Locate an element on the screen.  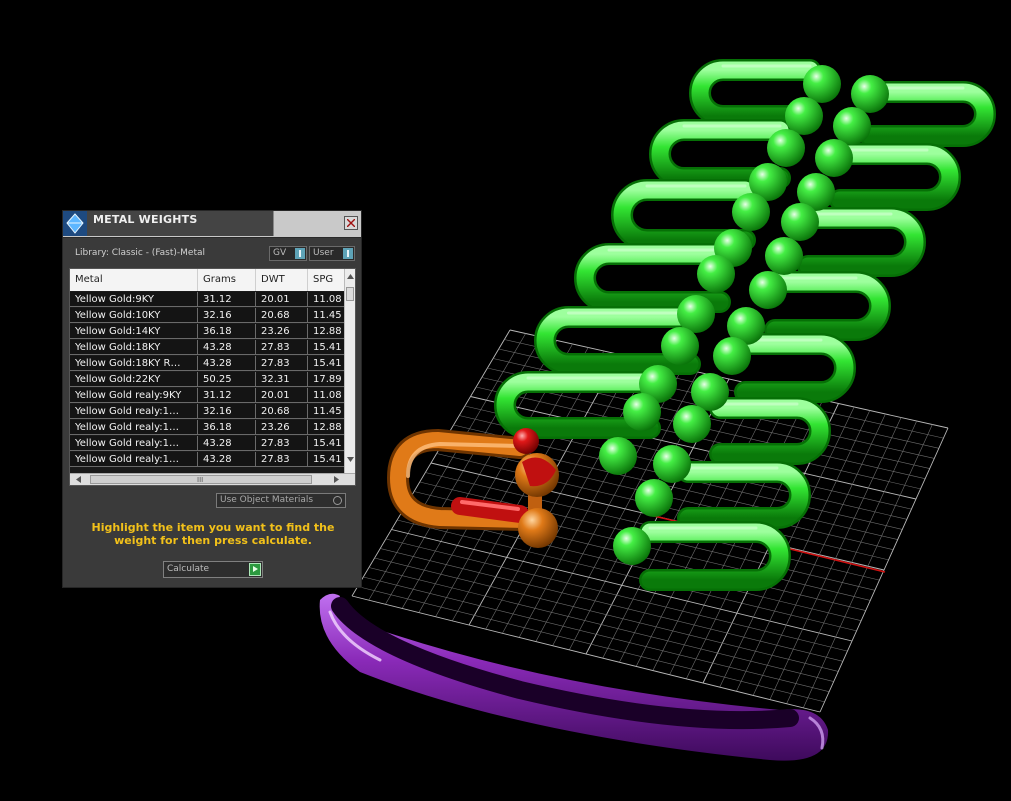
title-tab: METAL WEIGHTS is located at coordinates (180, 223).